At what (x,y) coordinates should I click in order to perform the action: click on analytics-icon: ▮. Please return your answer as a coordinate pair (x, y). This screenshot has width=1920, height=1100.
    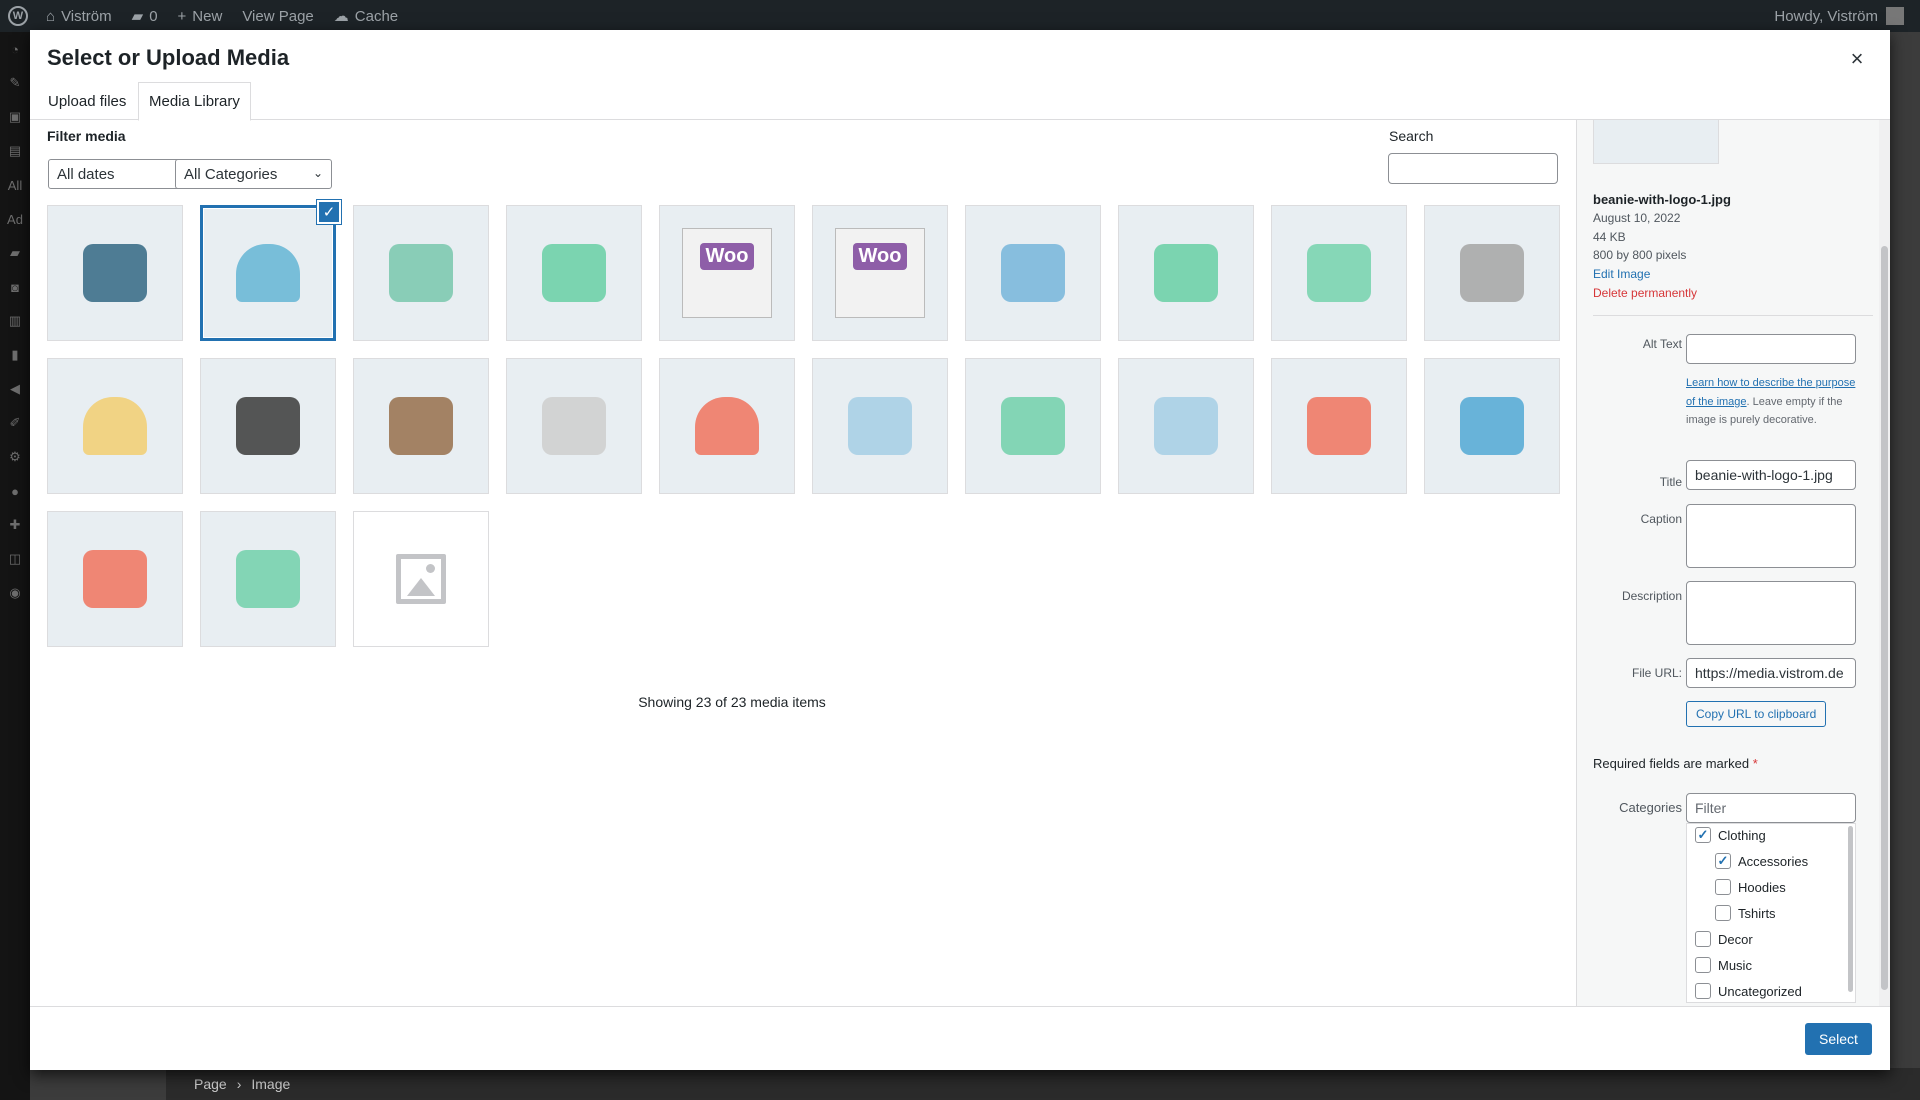
    Looking at the image, I should click on (15, 354).